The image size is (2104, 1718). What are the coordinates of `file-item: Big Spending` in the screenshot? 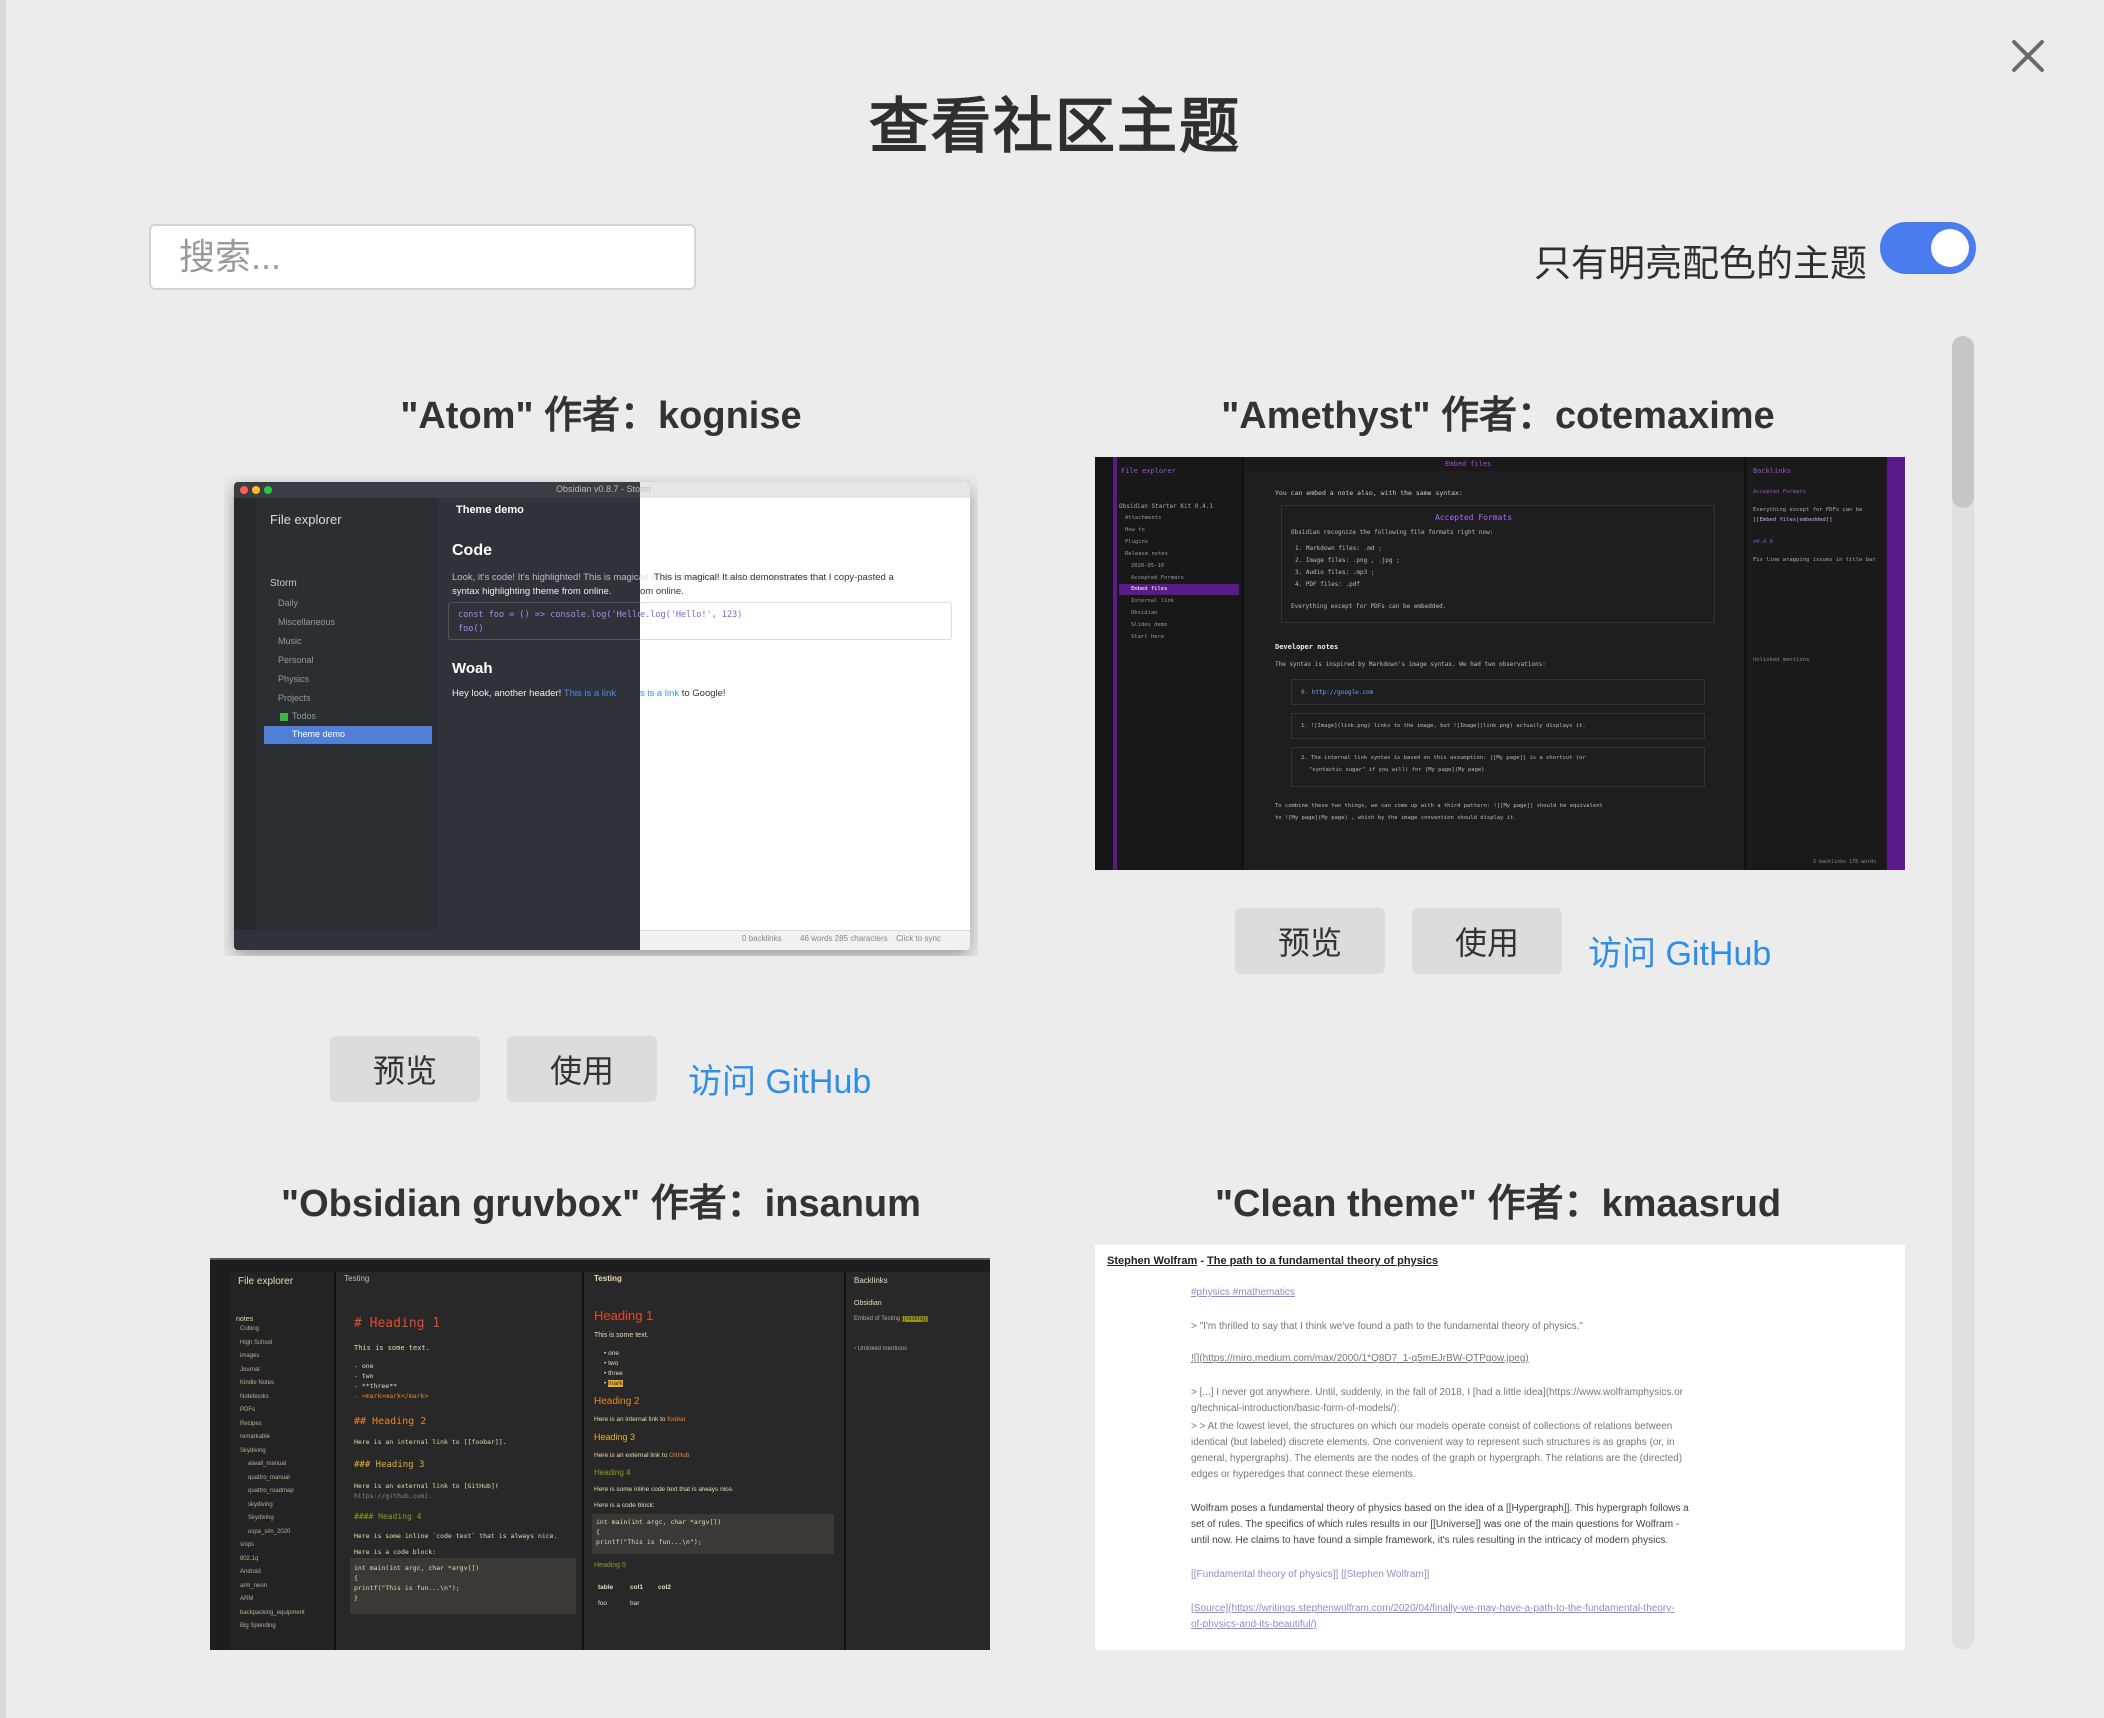 It's located at (258, 1626).